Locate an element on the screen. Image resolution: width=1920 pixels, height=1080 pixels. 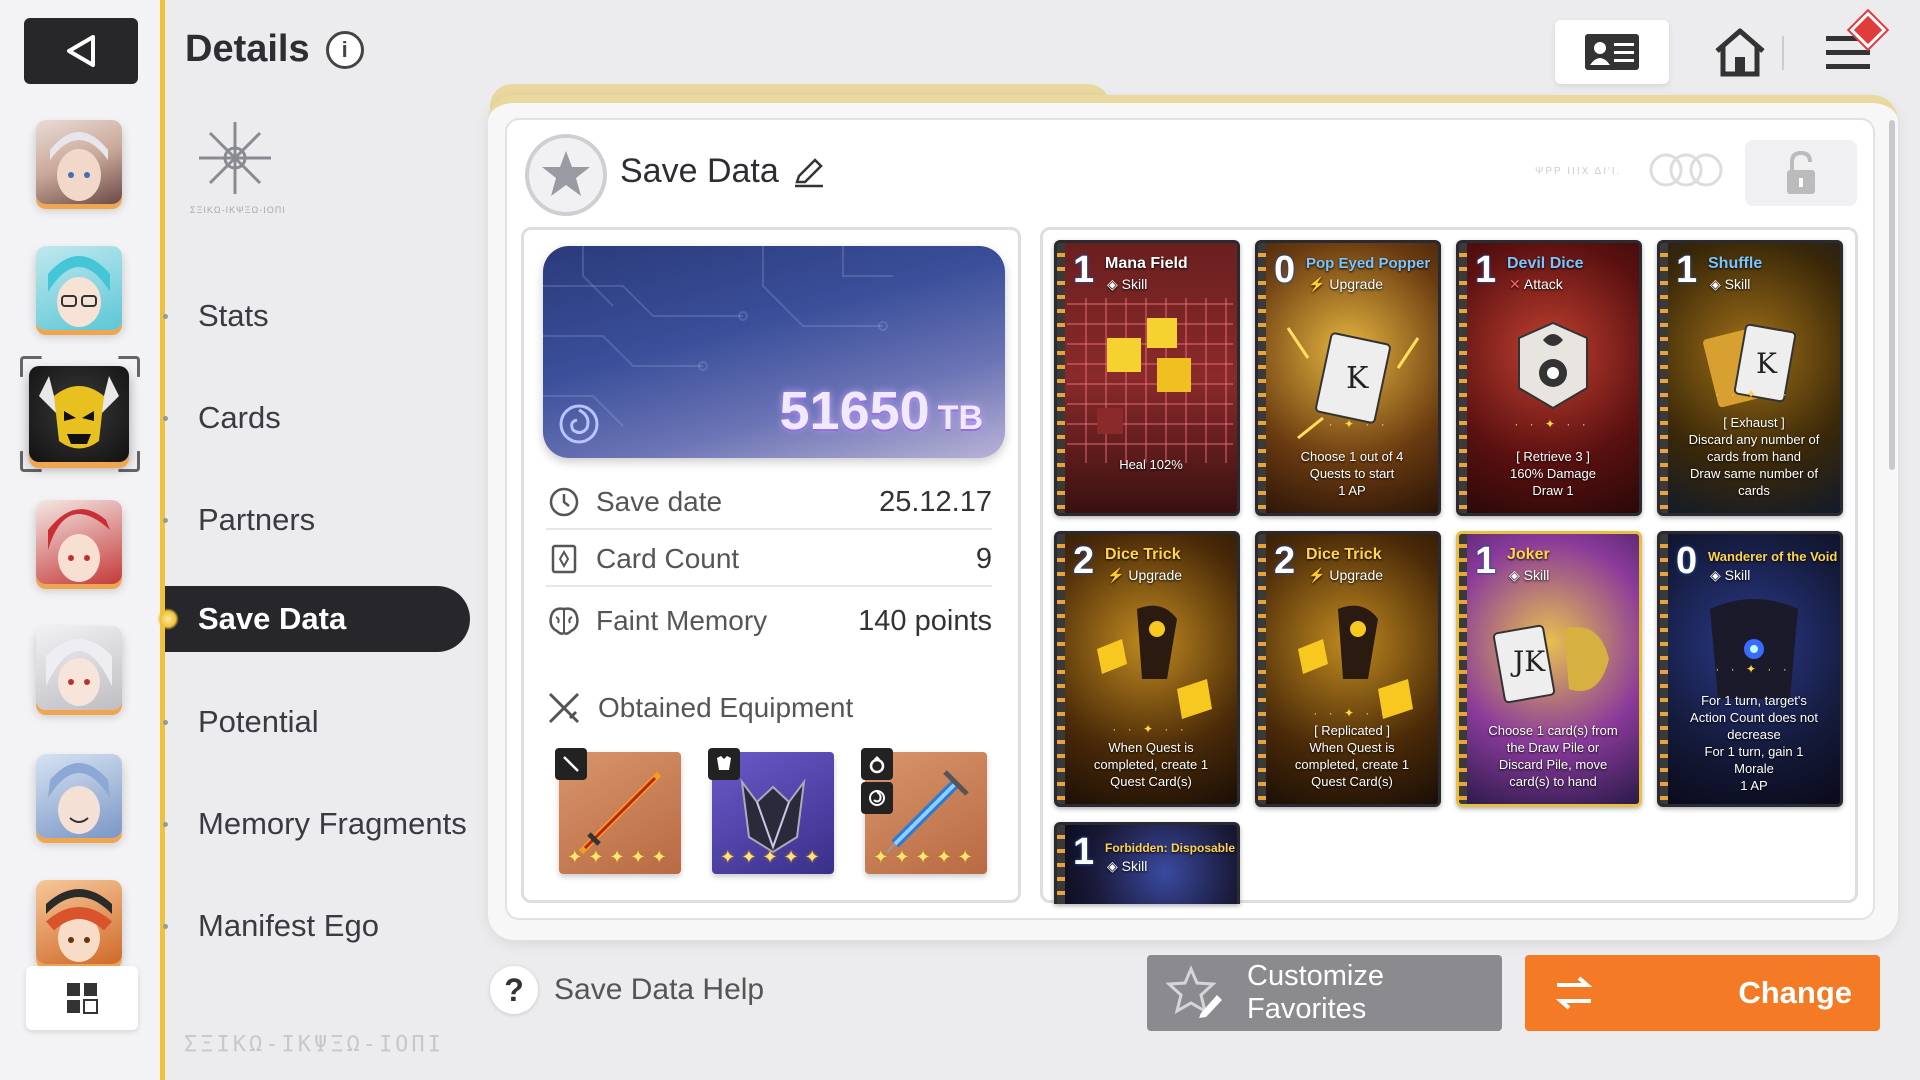
grid-view-button is located at coordinates (82, 998).